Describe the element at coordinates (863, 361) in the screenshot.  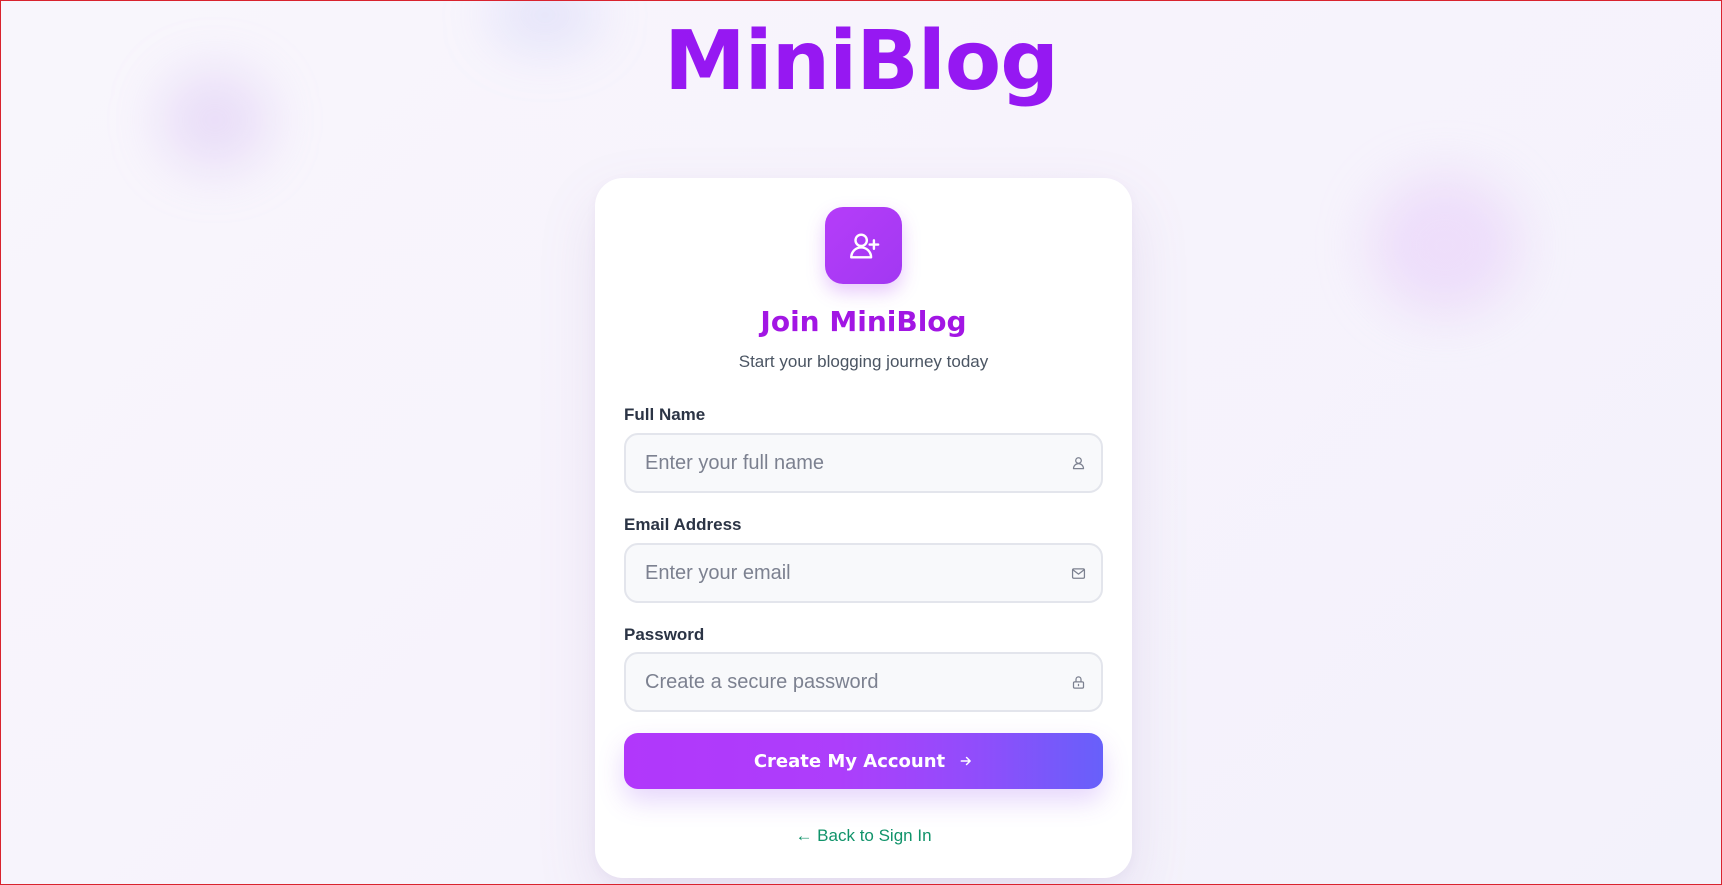
I see `card-subtitle: Start your blogging journey today` at that location.